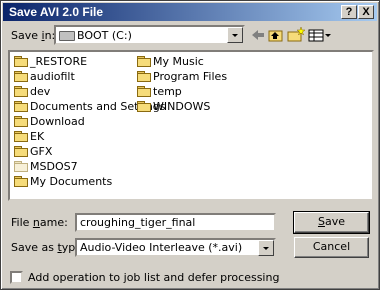 The height and width of the screenshot is (290, 380). Describe the element at coordinates (149, 35) in the screenshot. I see `save-in-dropdown: BOOT (C:)` at that location.